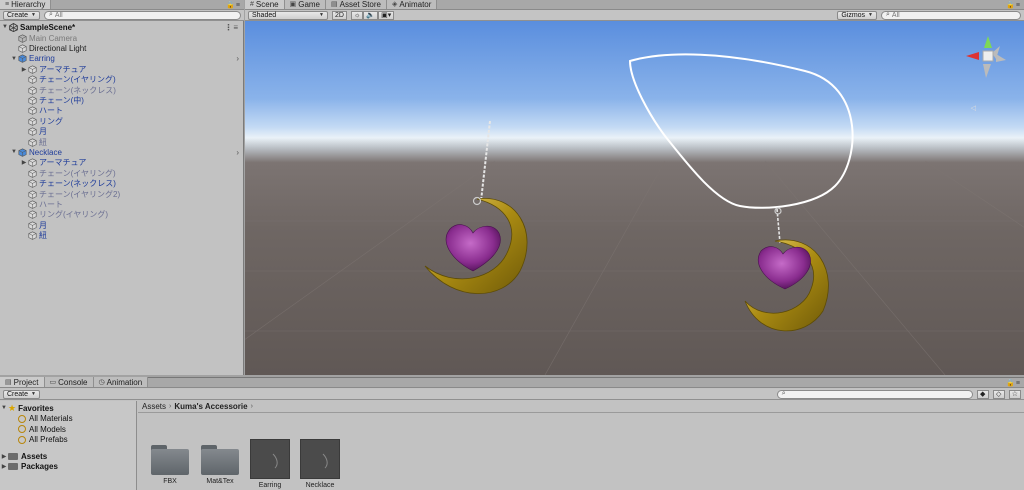 Image resolution: width=1024 pixels, height=490 pixels. What do you see at coordinates (13, 27) in the screenshot?
I see `unity-scene-icon` at bounding box center [13, 27].